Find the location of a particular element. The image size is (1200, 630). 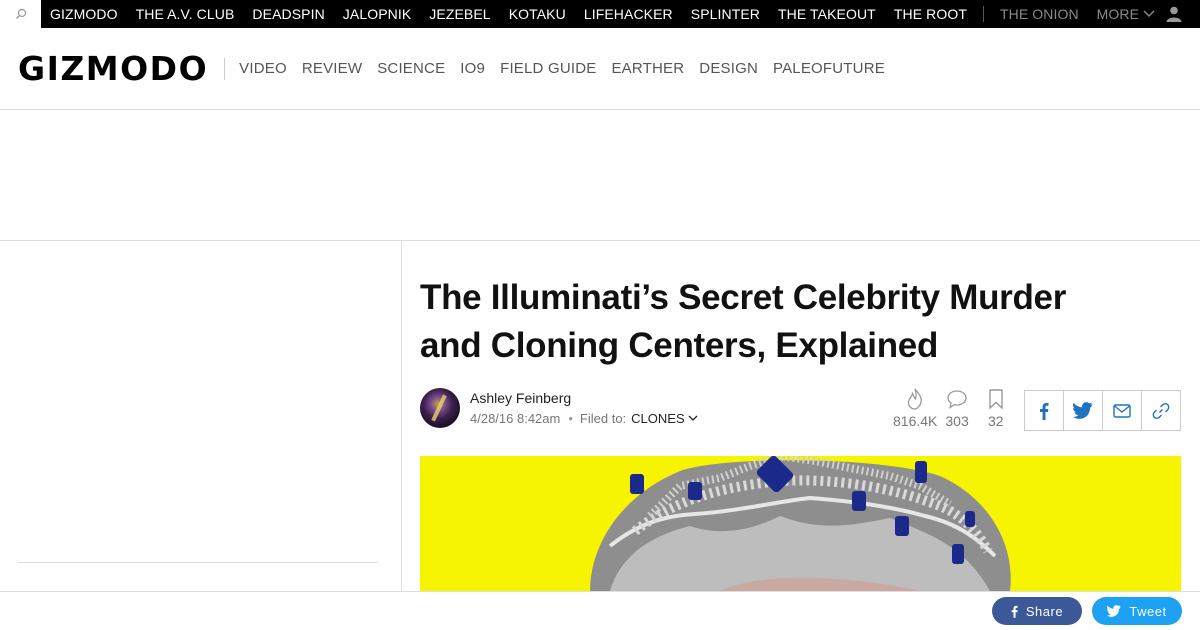

network-link-jalopnik: JALOPNIK is located at coordinates (377, 14).